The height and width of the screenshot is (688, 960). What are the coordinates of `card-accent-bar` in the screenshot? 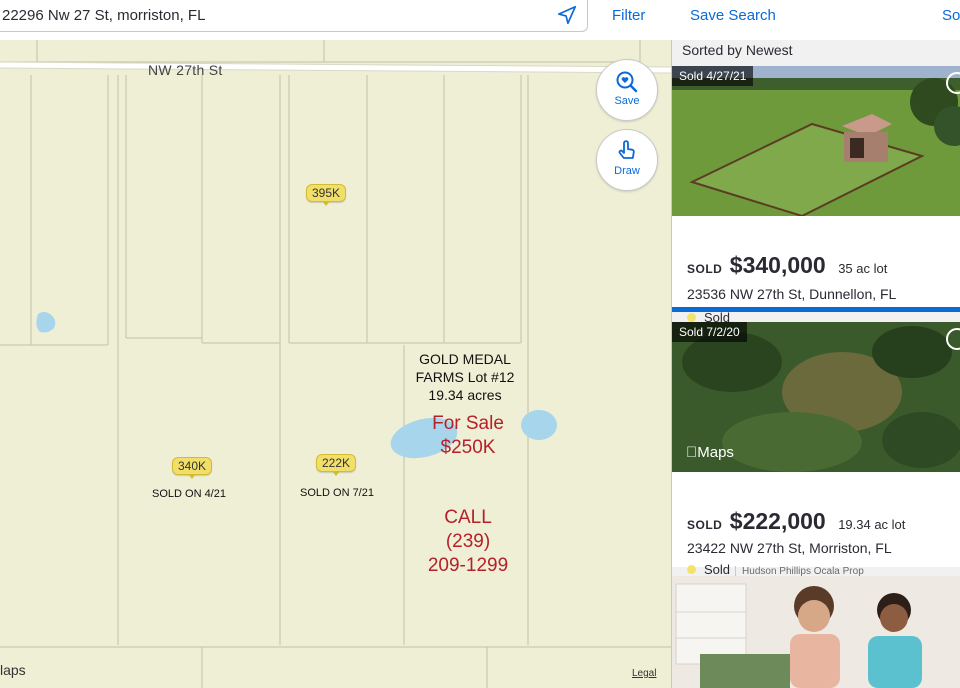 It's located at (816, 309).